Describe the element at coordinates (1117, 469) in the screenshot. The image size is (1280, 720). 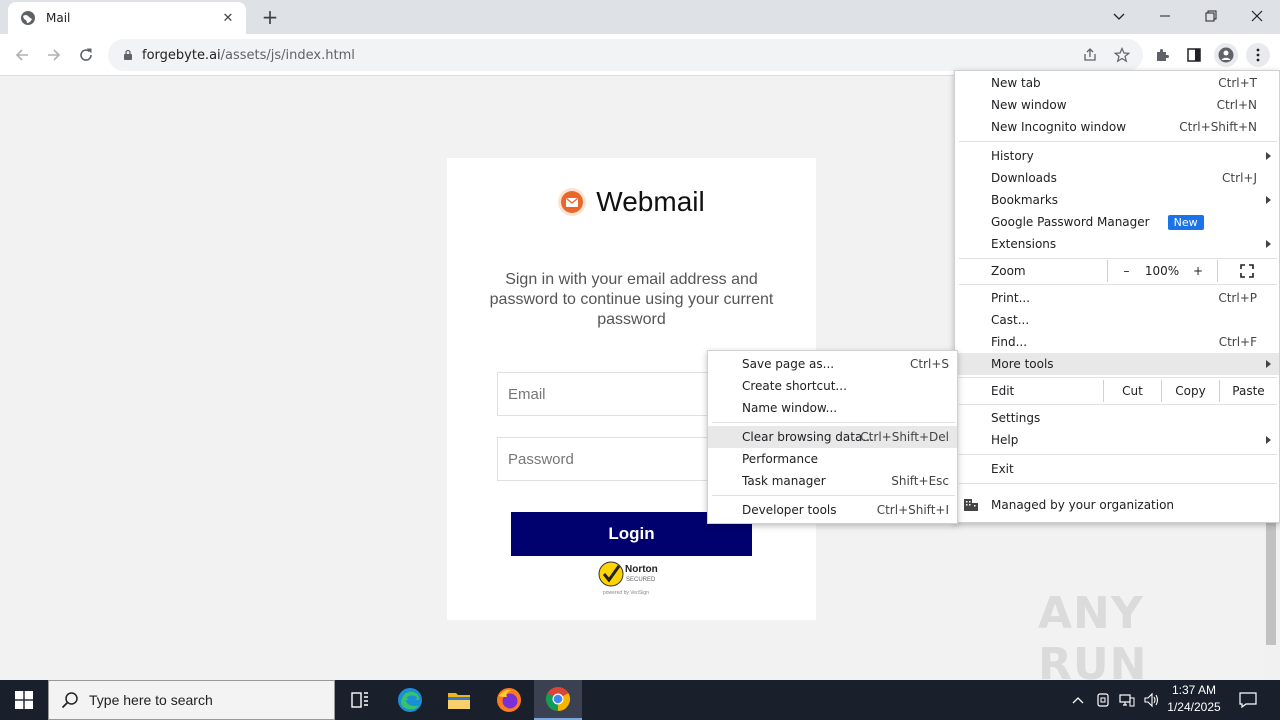
I see `menu-exit: Exit` at that location.